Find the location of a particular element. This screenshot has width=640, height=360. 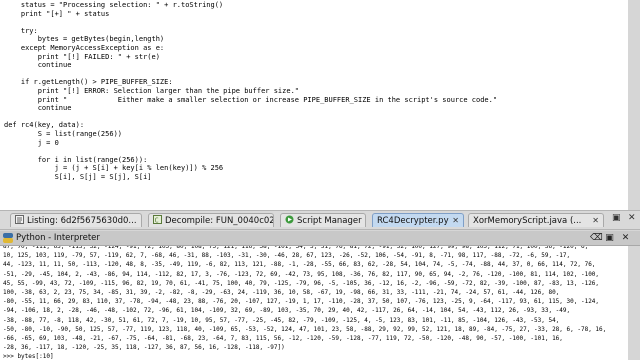

tab-rc4decrypter: RC4Decrypter.py ✕ is located at coordinates (418, 220).